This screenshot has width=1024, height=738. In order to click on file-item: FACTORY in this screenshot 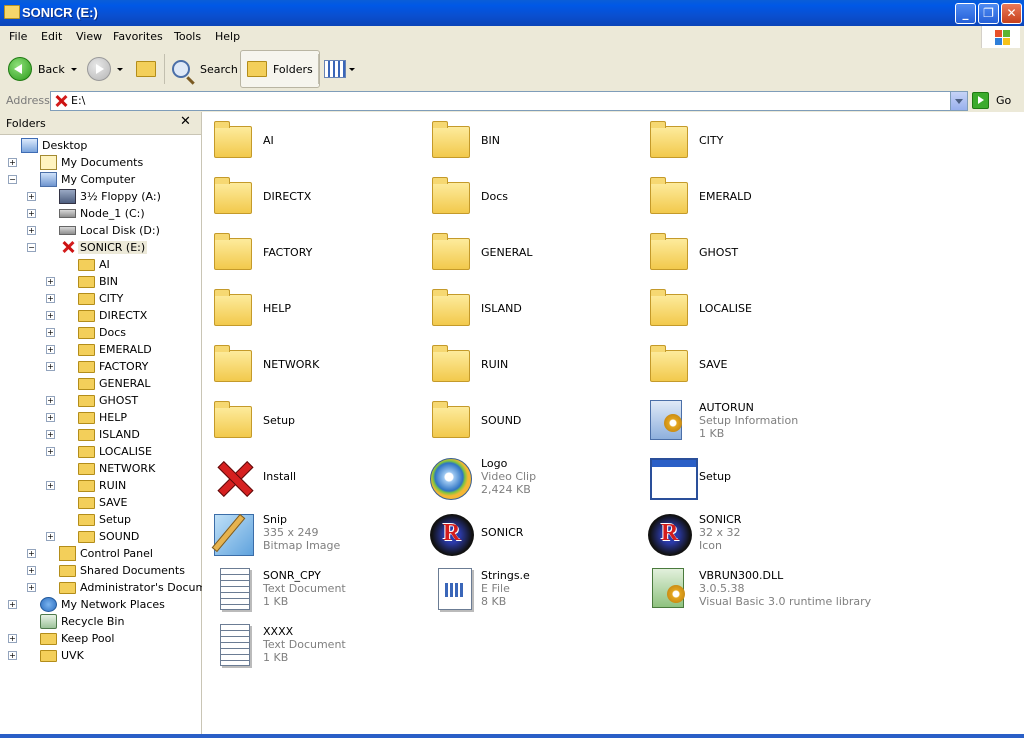, I will do `click(311, 253)`.